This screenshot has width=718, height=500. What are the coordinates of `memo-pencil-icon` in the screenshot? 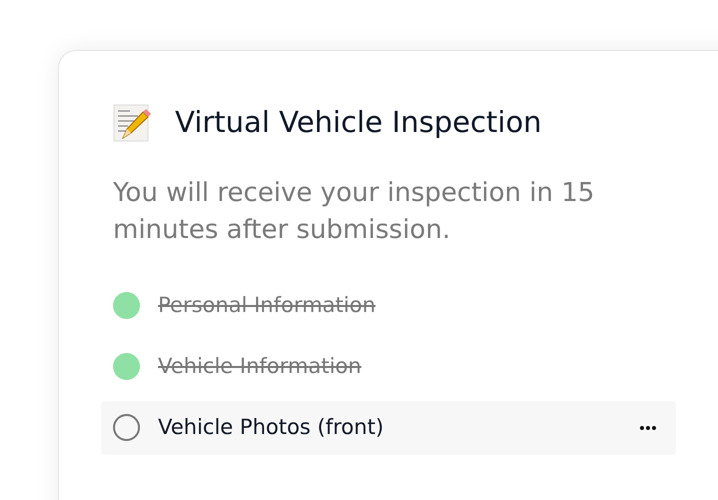 It's located at (132, 123).